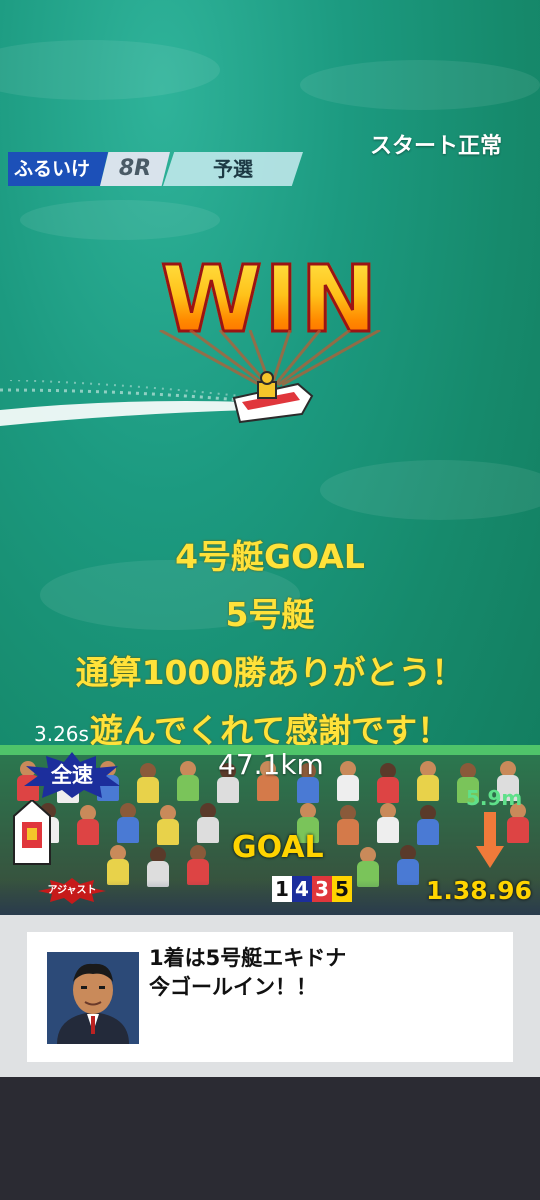  What do you see at coordinates (248, 958) in the screenshot?
I see `commentary-line-1: 1着は5号艇エキドナ` at bounding box center [248, 958].